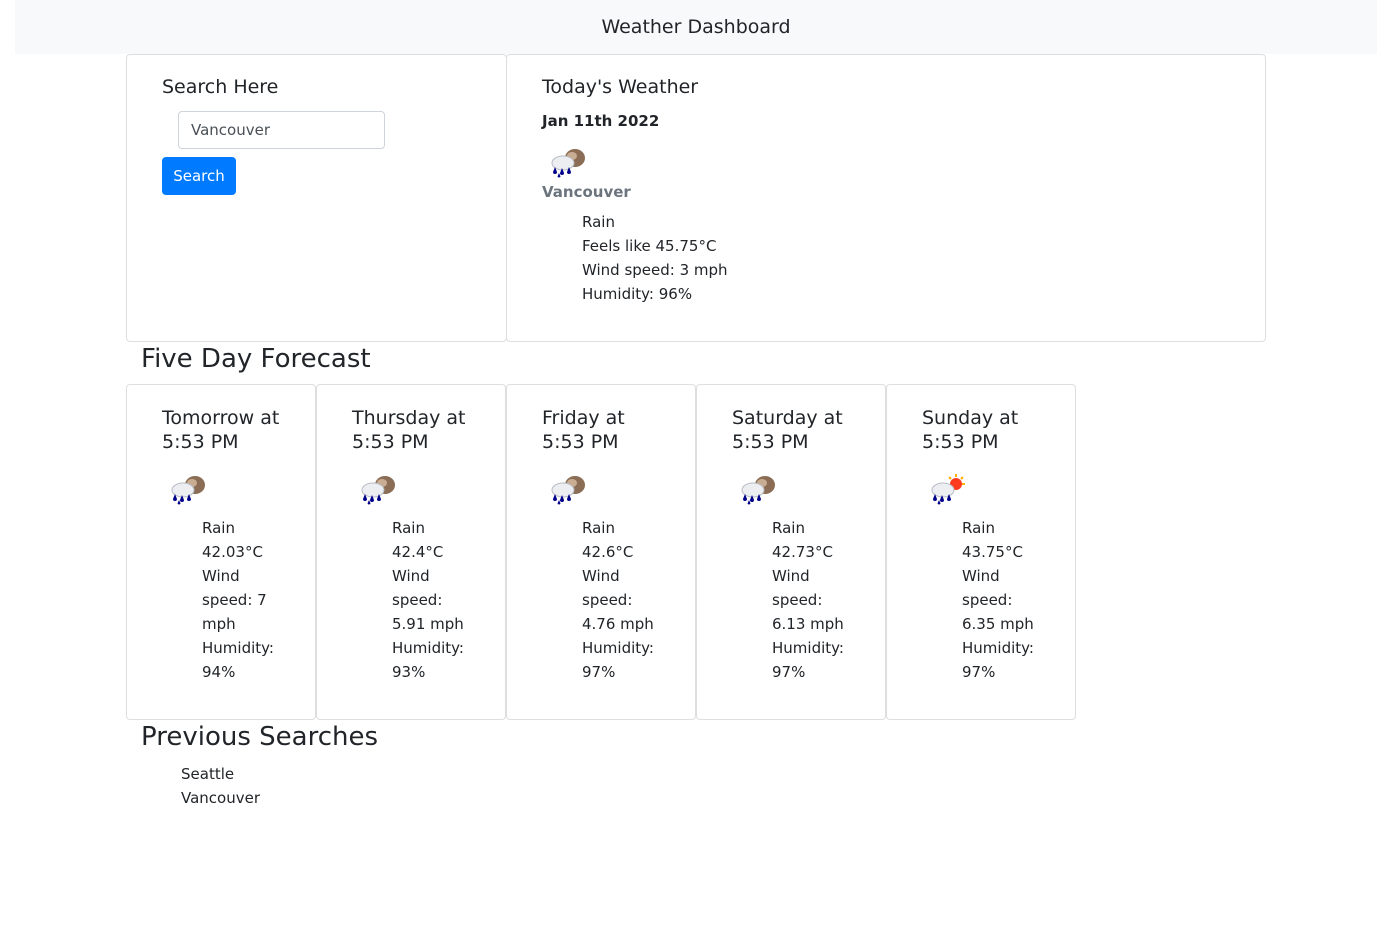  I want to click on forecast-details: Rain 42.4°C Wind speed: 5.91 mph Humidity: 93%, so click(428, 600).